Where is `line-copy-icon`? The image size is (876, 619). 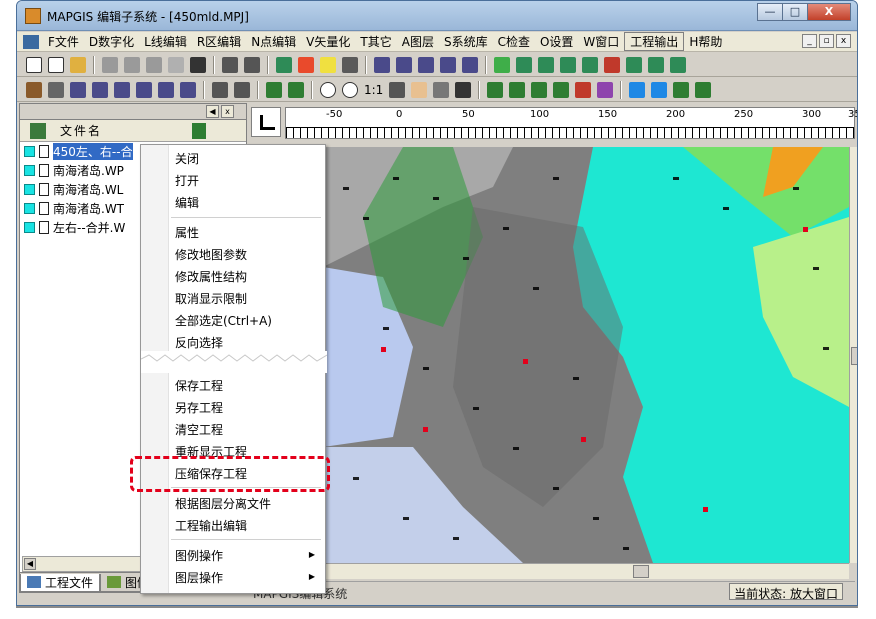
line-copy-icon is located at coordinates (100, 89).